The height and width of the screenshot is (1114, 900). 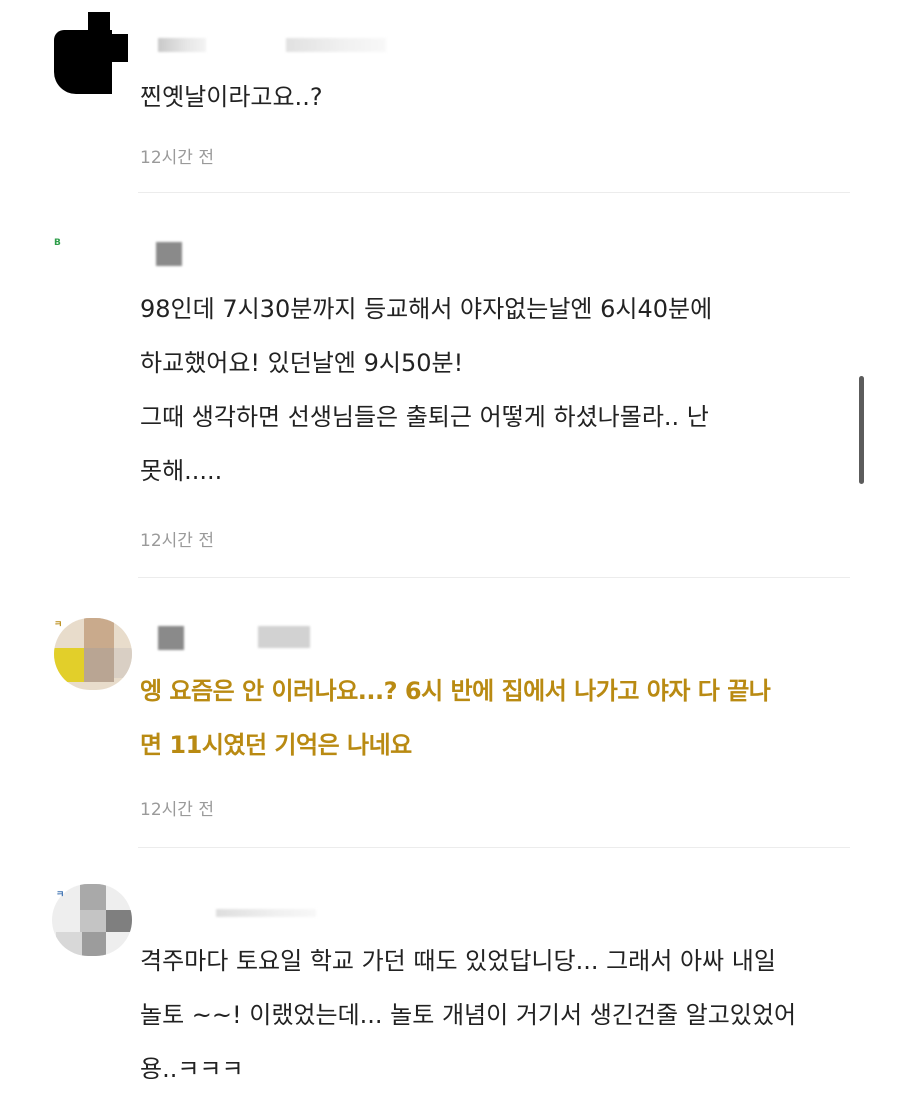 I want to click on comment-text-line: 하교했어요! 있던날엔 9시50분!, so click(x=302, y=363).